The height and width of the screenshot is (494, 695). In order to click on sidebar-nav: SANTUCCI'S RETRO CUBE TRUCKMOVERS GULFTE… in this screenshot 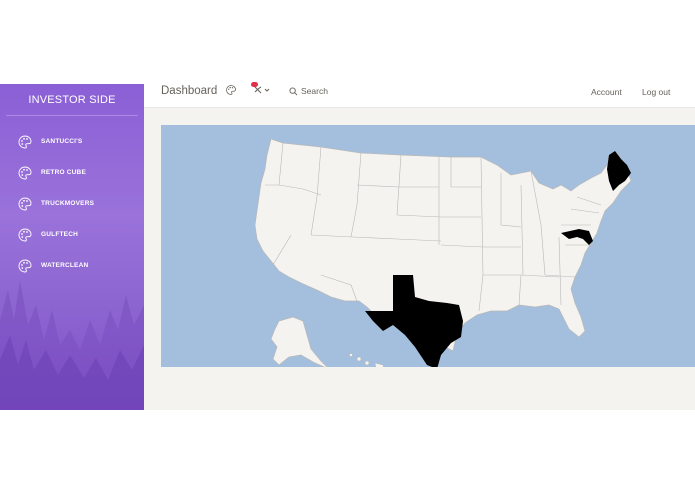, I will do `click(72, 203)`.